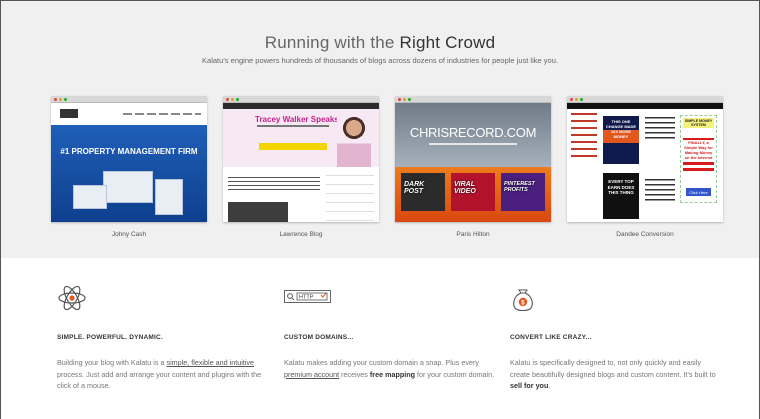 This screenshot has height=419, width=760. What do you see at coordinates (129, 151) in the screenshot?
I see `hero-headline: #1 PROPERTY MANAGEMENT FIRM` at bounding box center [129, 151].